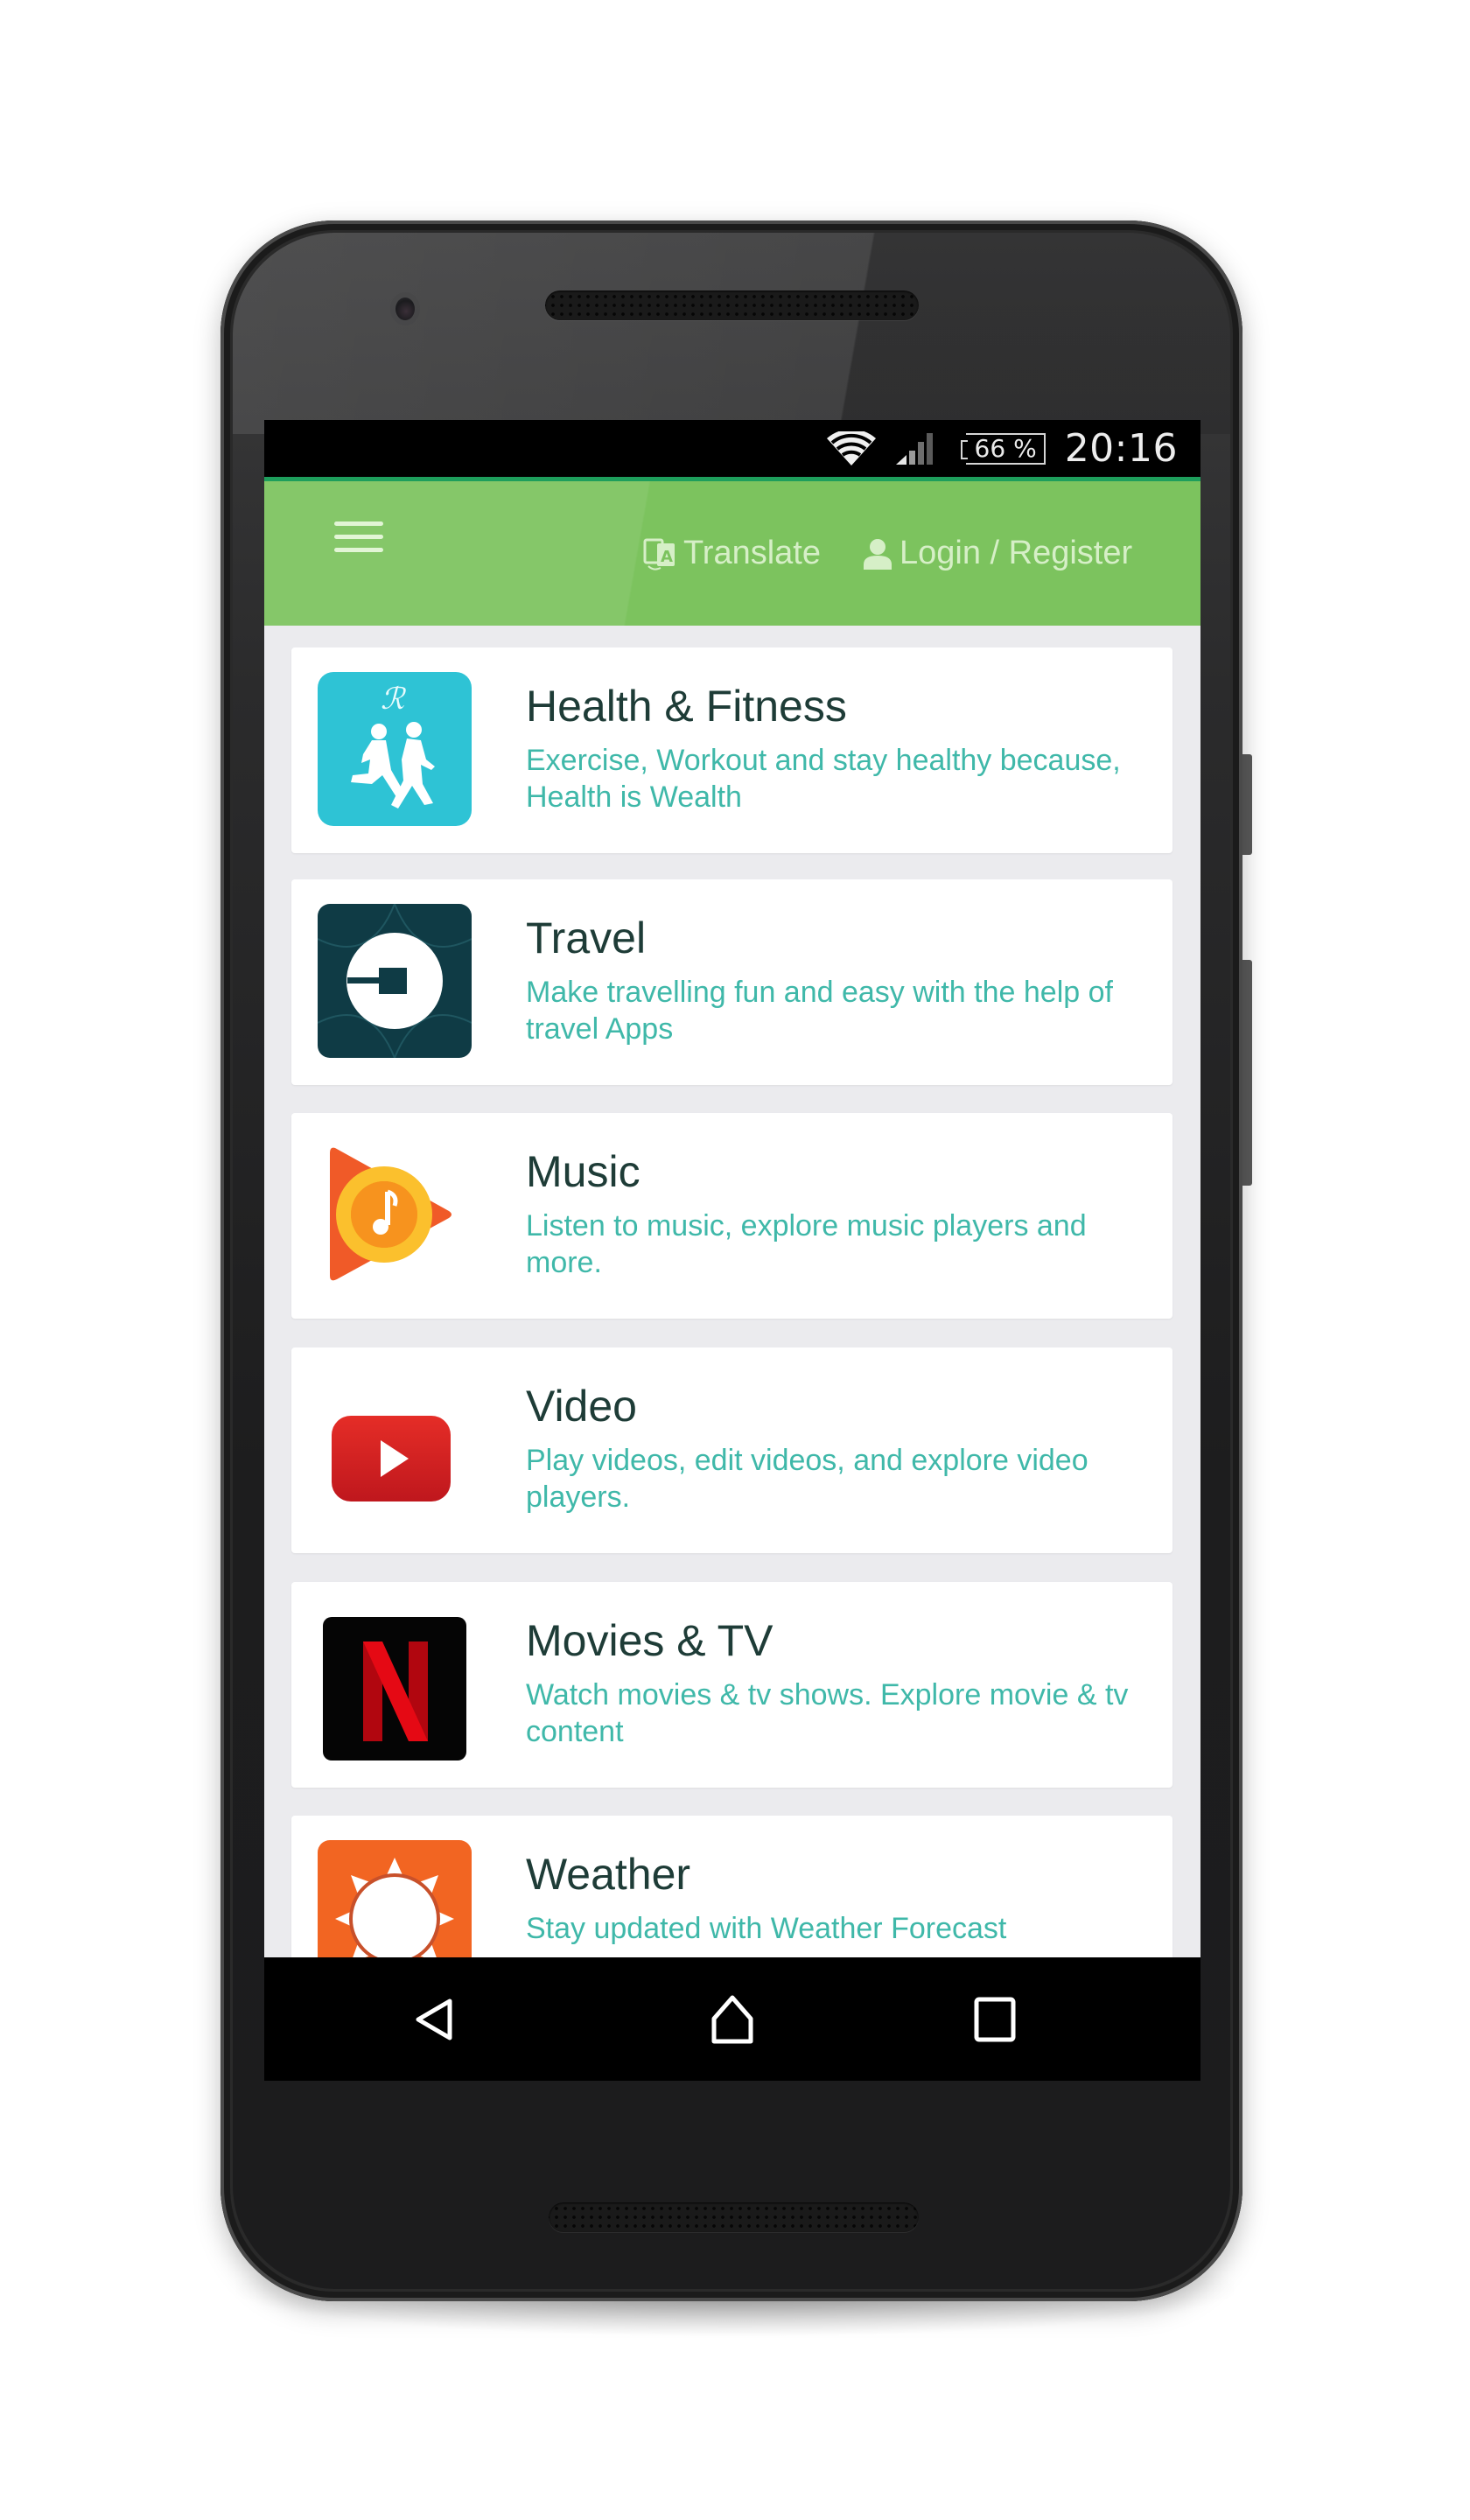  I want to click on translate-icon: A, so click(659, 554).